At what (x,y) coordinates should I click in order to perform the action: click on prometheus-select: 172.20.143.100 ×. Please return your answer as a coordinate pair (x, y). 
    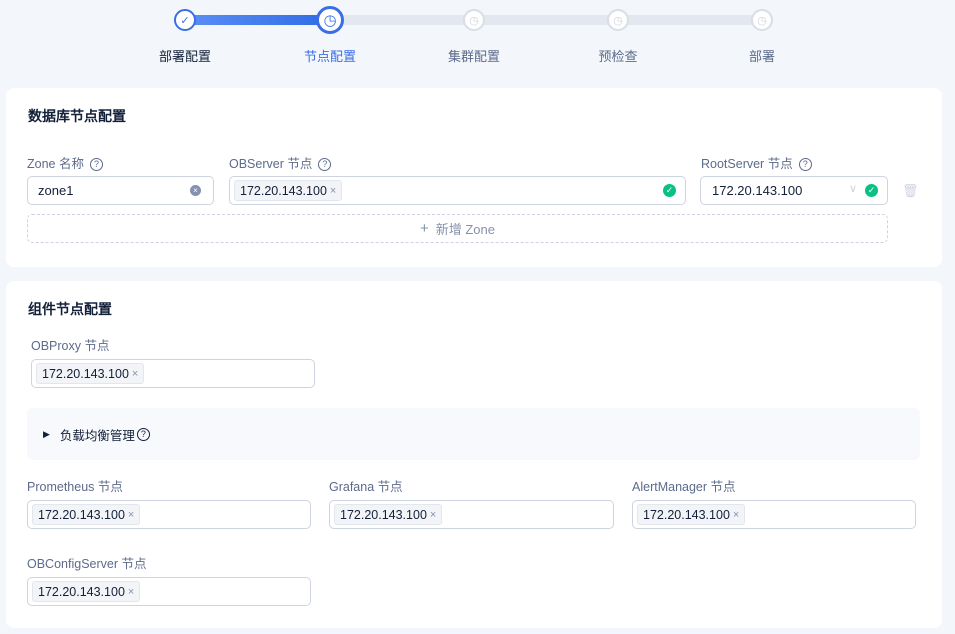
    Looking at the image, I should click on (169, 514).